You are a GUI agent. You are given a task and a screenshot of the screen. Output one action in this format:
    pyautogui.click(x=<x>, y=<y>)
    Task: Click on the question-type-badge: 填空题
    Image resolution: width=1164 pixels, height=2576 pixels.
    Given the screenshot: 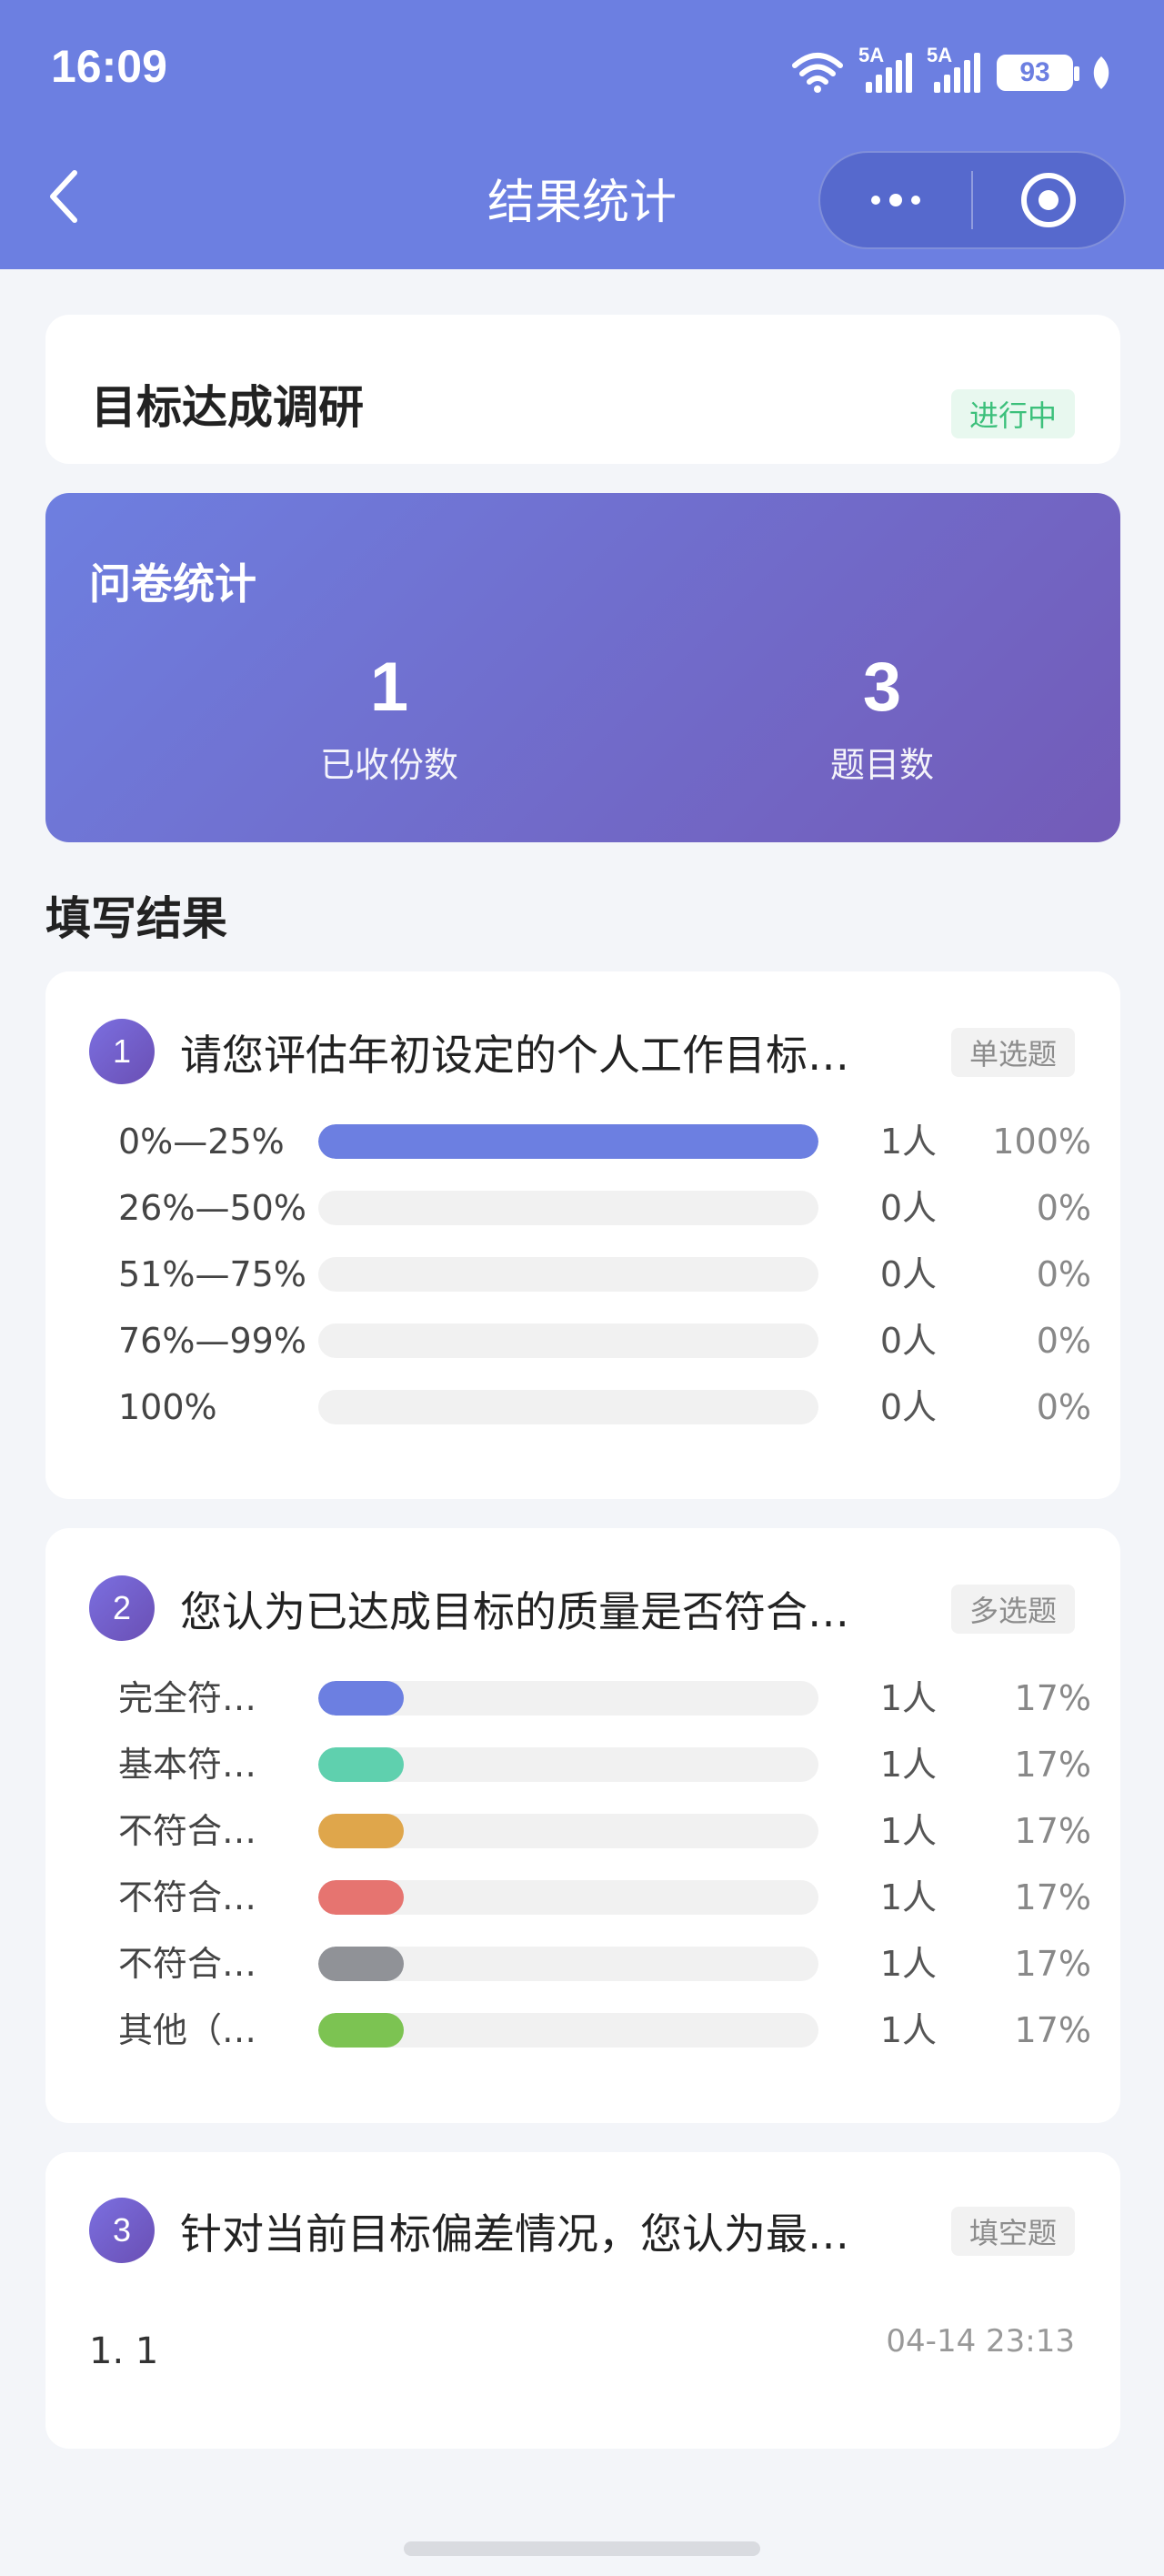 What is the action you would take?
    pyautogui.click(x=1013, y=2231)
    